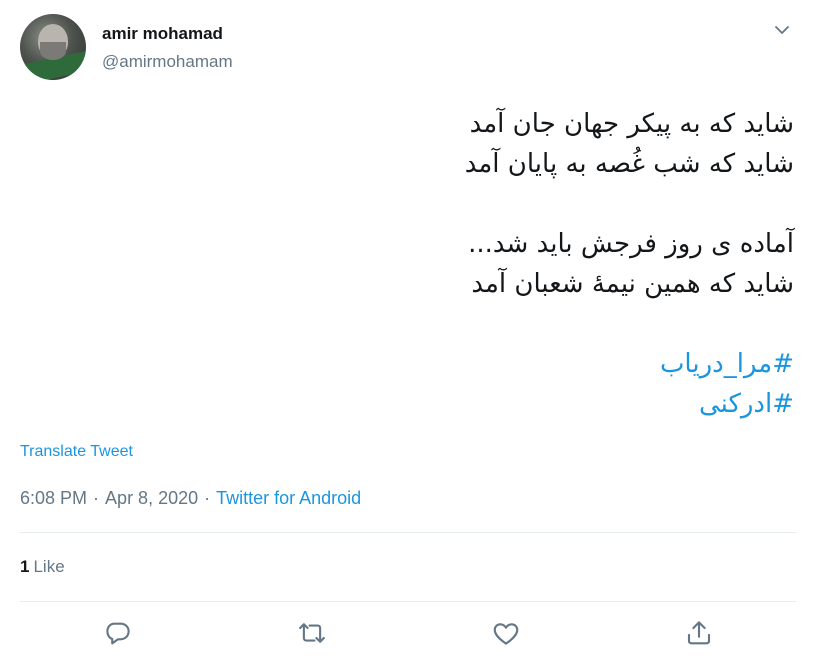  Describe the element at coordinates (25, 566) in the screenshot. I see `likes-count: 1` at that location.